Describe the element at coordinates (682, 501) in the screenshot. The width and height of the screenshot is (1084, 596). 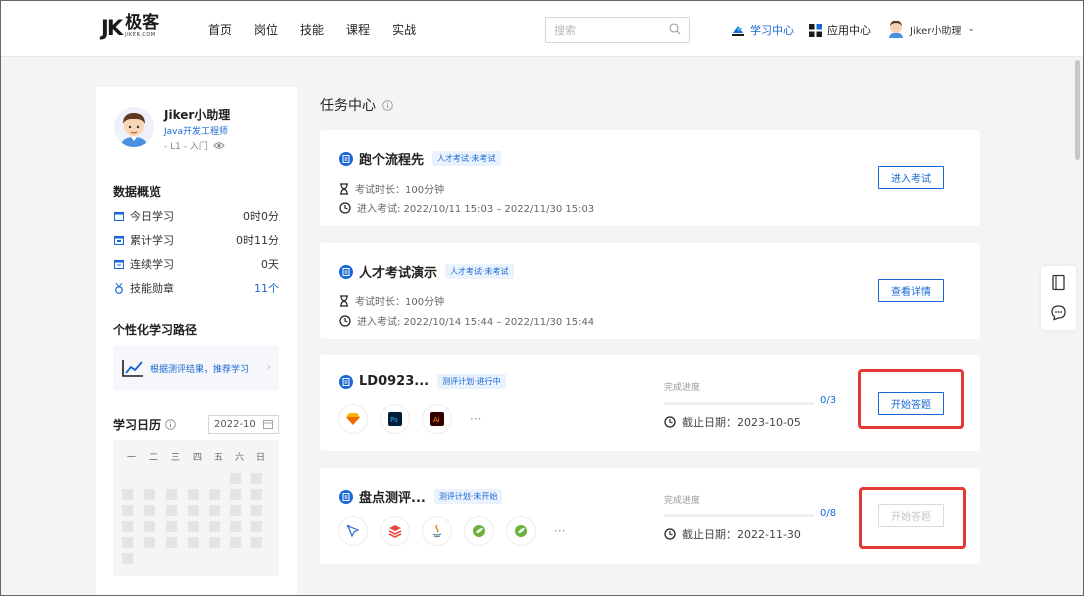
I see `progress-label: 完成进度` at that location.